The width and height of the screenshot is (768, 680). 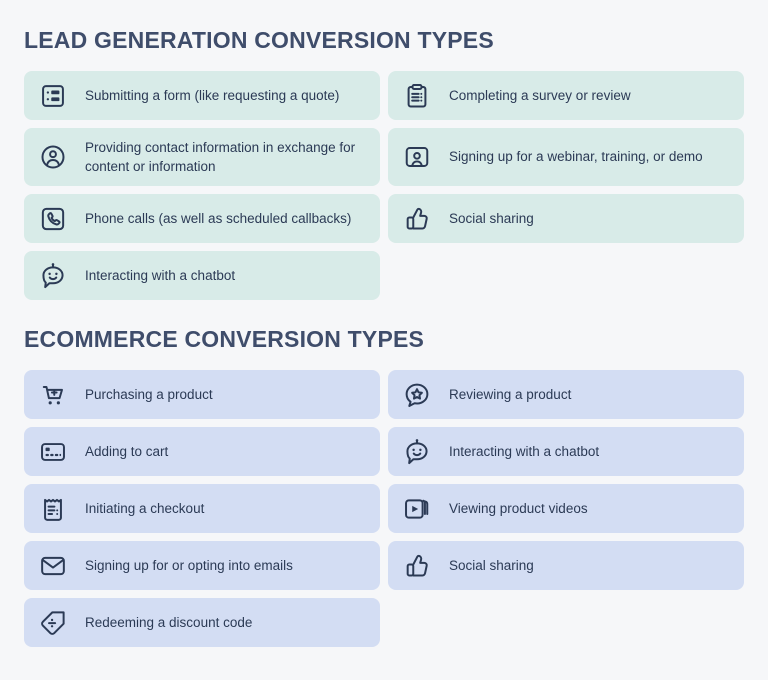 I want to click on conversion-type-label: Initiating a checkout, so click(x=145, y=508).